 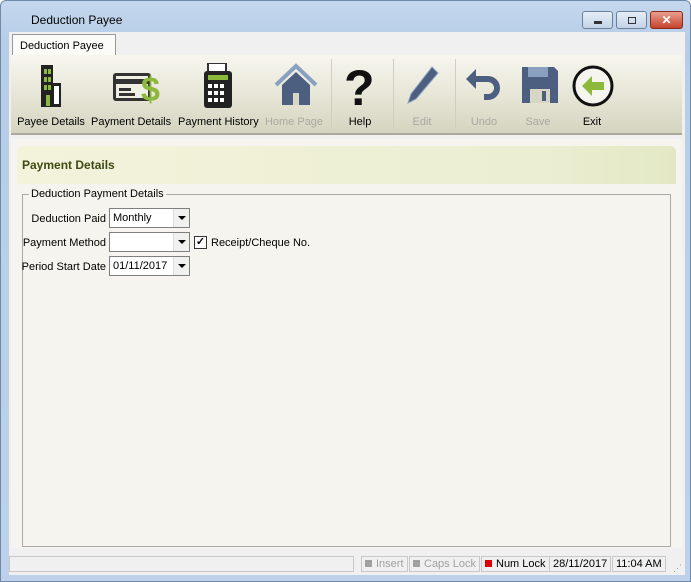 I want to click on caps-lock-indicator: Caps Lock, so click(x=444, y=564).